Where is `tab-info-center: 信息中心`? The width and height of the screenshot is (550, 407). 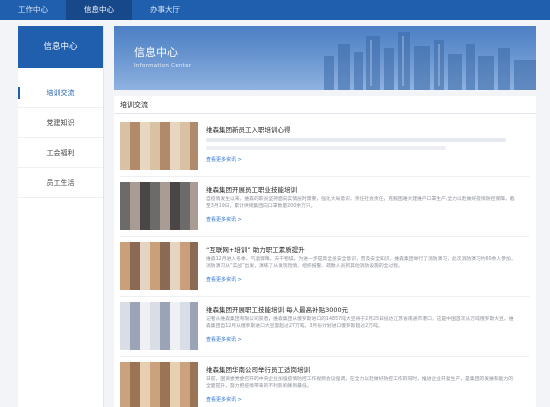 tab-info-center: 信息中心 is located at coordinates (99, 10).